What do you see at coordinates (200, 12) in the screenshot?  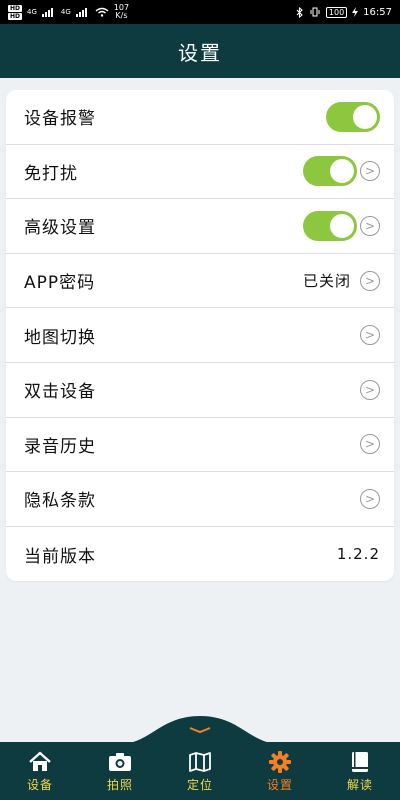 I see `status-bar: HD HD 4G 4G 107 K/s 100 16:57` at bounding box center [200, 12].